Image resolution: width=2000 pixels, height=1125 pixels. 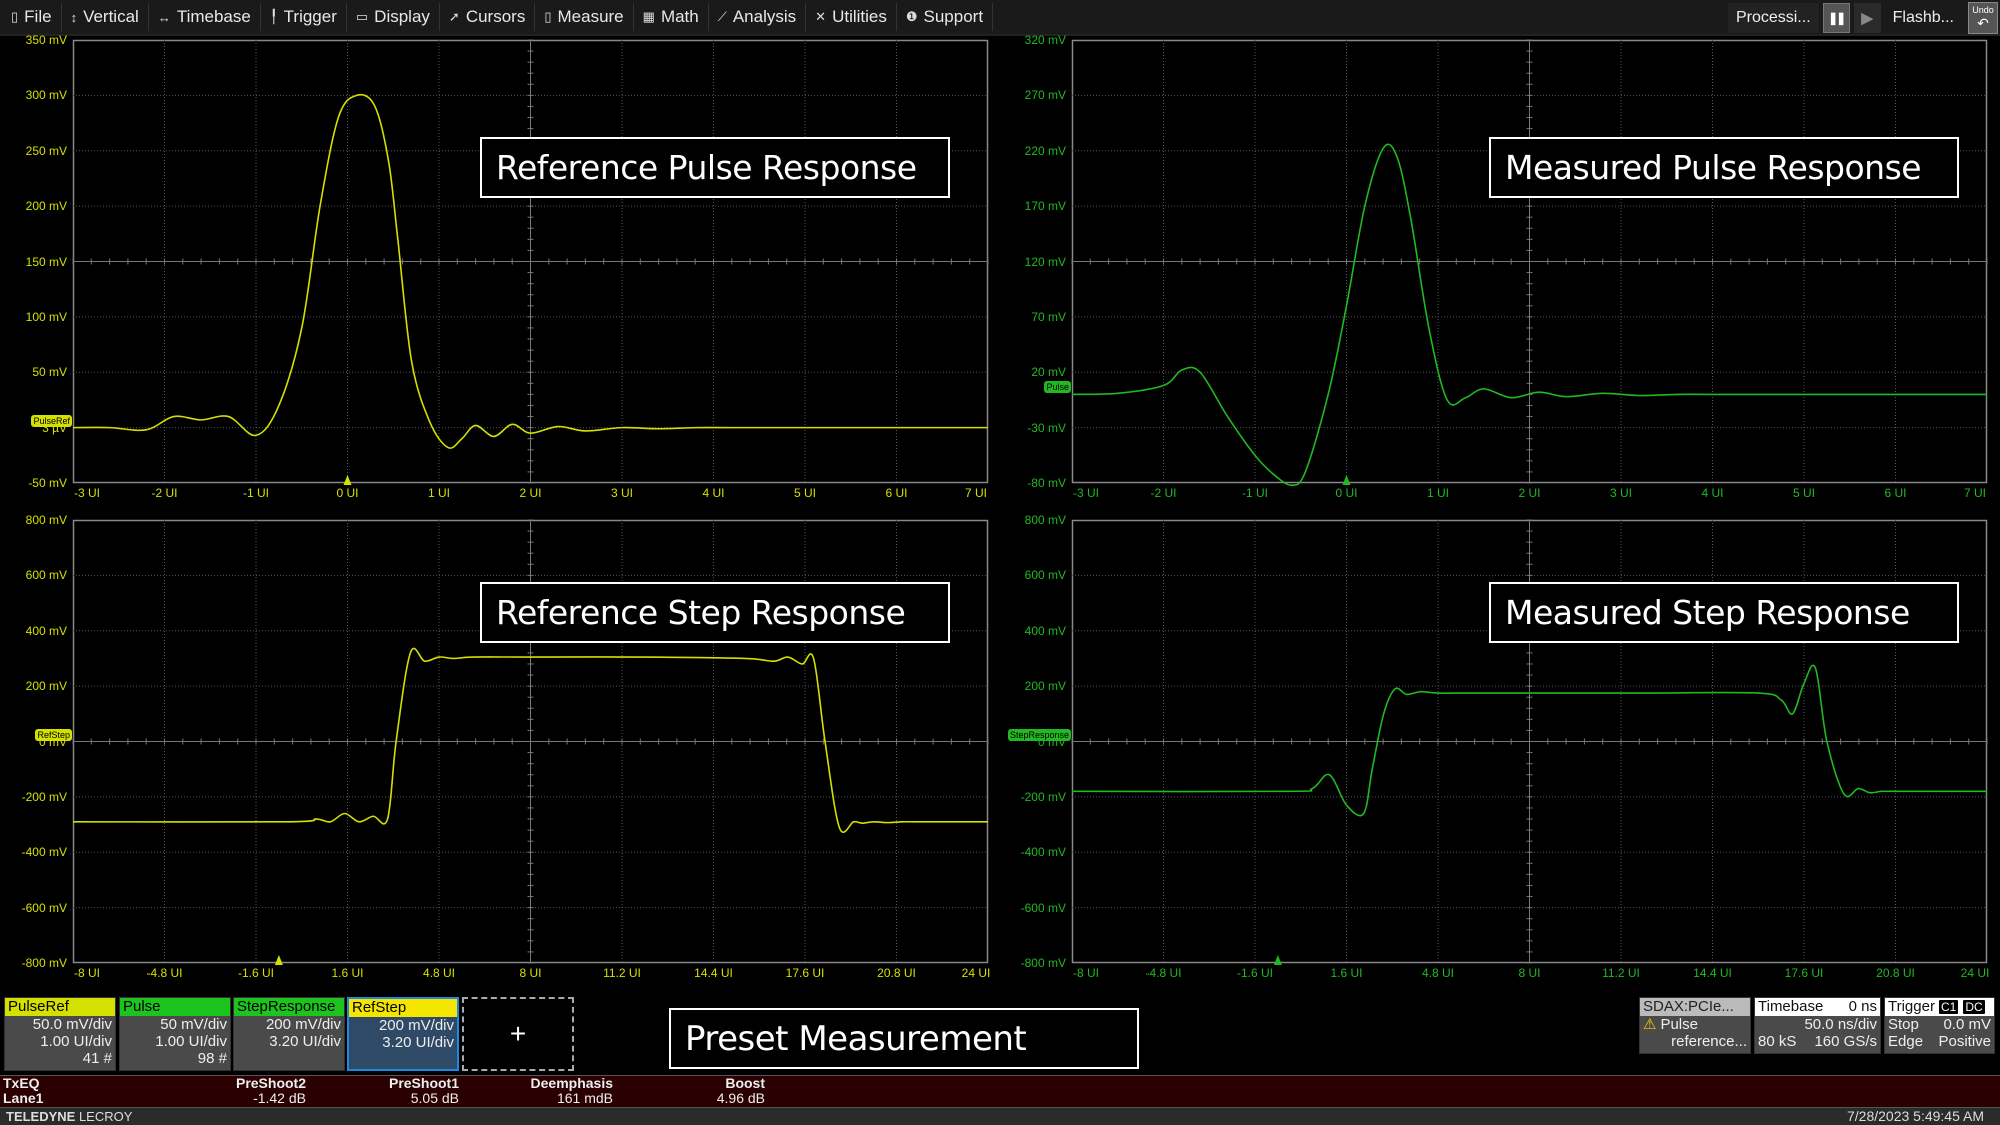 What do you see at coordinates (530, 973) in the screenshot?
I see `x-tick-label: 8 UI` at bounding box center [530, 973].